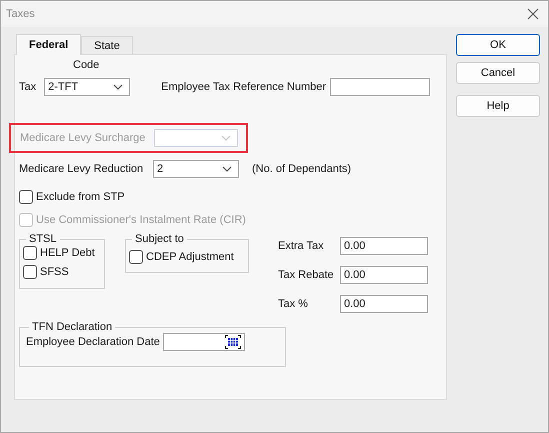 This screenshot has height=433, width=549. Describe the element at coordinates (72, 327) in the screenshot. I see `group-title: TFN Declaration` at that location.